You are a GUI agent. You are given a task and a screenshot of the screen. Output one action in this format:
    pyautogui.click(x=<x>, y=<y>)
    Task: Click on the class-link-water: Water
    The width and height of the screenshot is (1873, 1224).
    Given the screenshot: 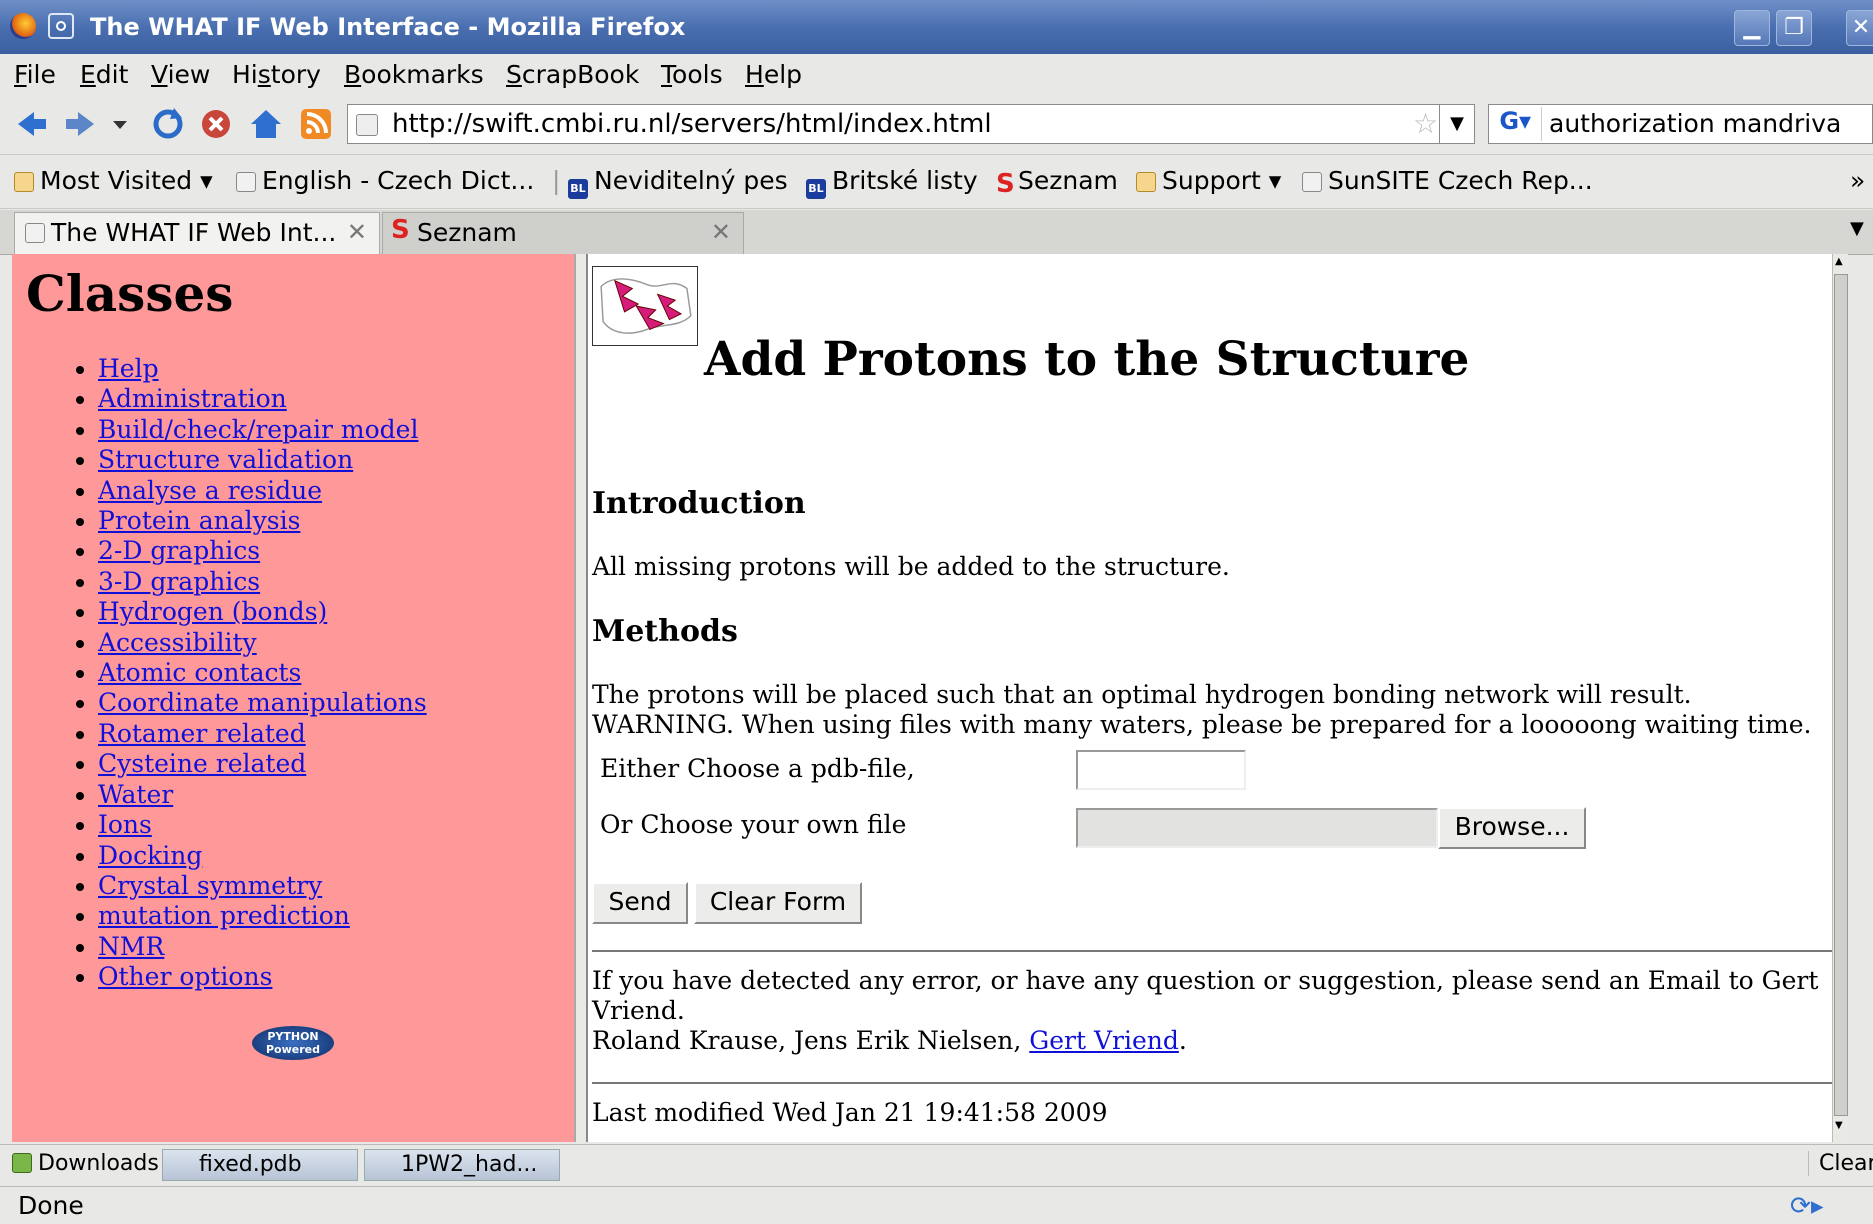 What is the action you would take?
    pyautogui.click(x=135, y=794)
    